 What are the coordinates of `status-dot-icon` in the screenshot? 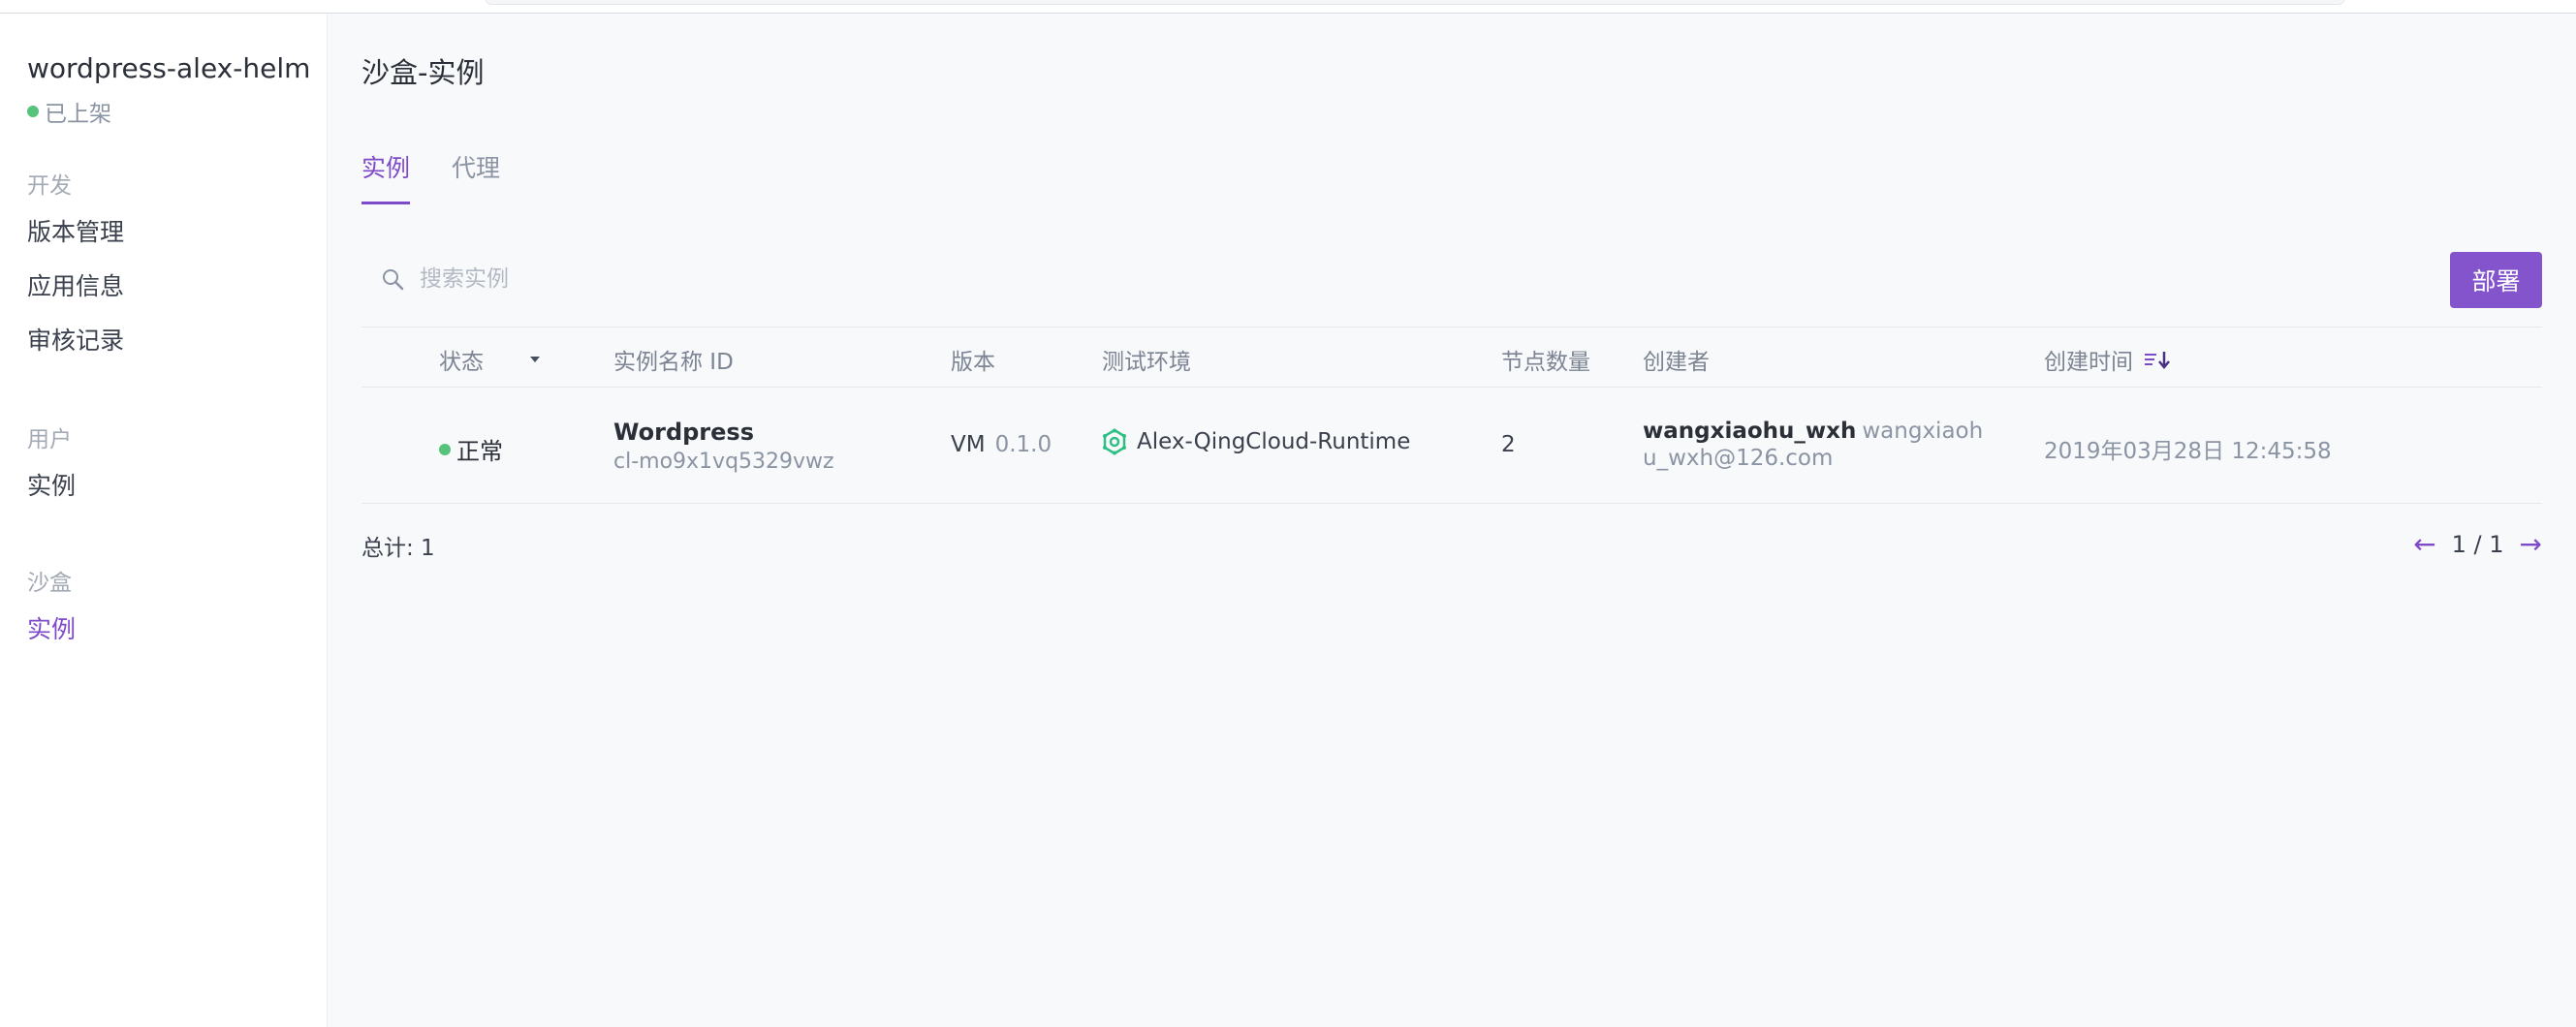 It's located at (33, 111).